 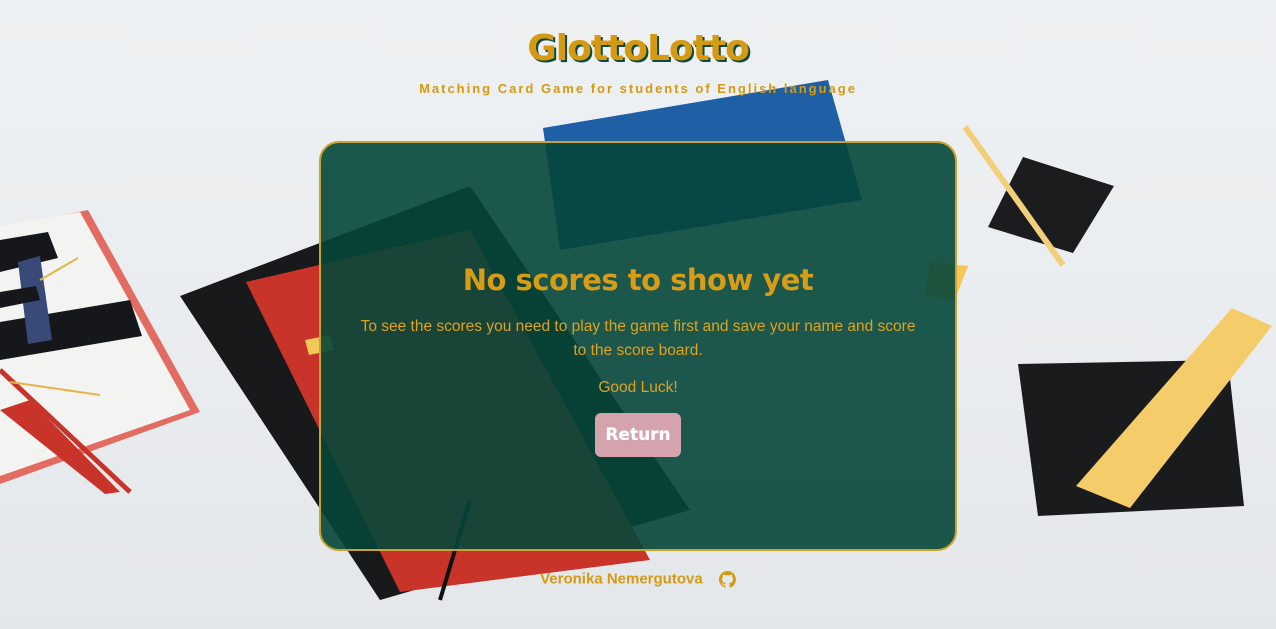 I want to click on github-icon, so click(x=727, y=579).